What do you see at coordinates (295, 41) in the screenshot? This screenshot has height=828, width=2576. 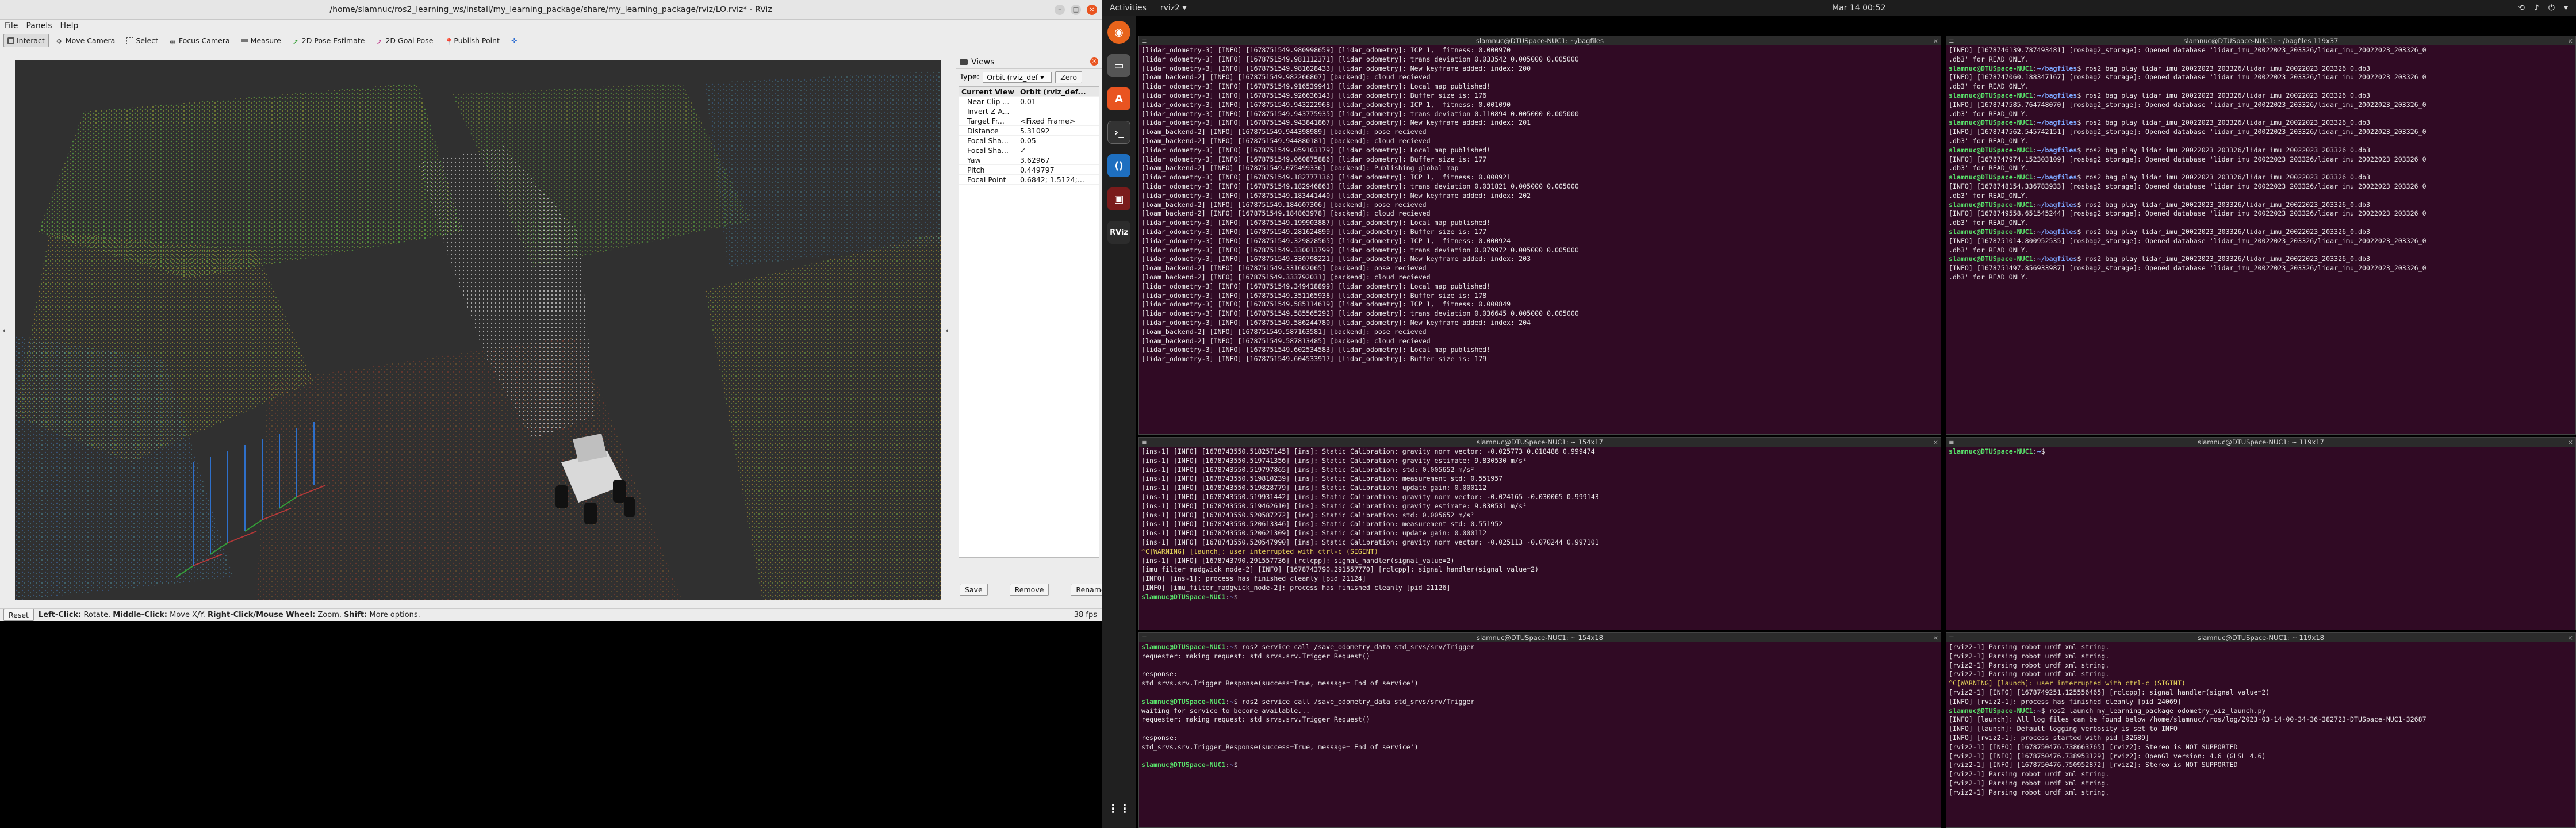 I see `green-arrow-icon: ➚` at bounding box center [295, 41].